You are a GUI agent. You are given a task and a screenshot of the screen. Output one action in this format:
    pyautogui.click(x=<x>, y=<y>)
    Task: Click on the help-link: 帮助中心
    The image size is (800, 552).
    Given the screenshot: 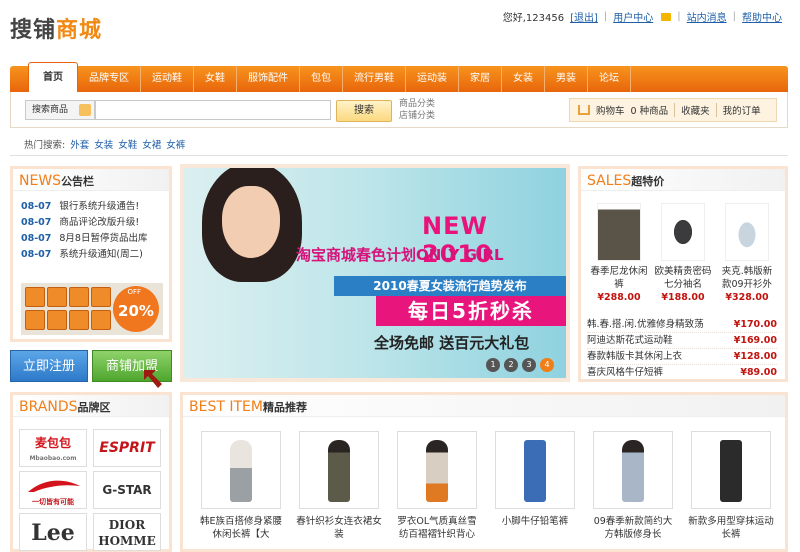 What is the action you would take?
    pyautogui.click(x=762, y=16)
    